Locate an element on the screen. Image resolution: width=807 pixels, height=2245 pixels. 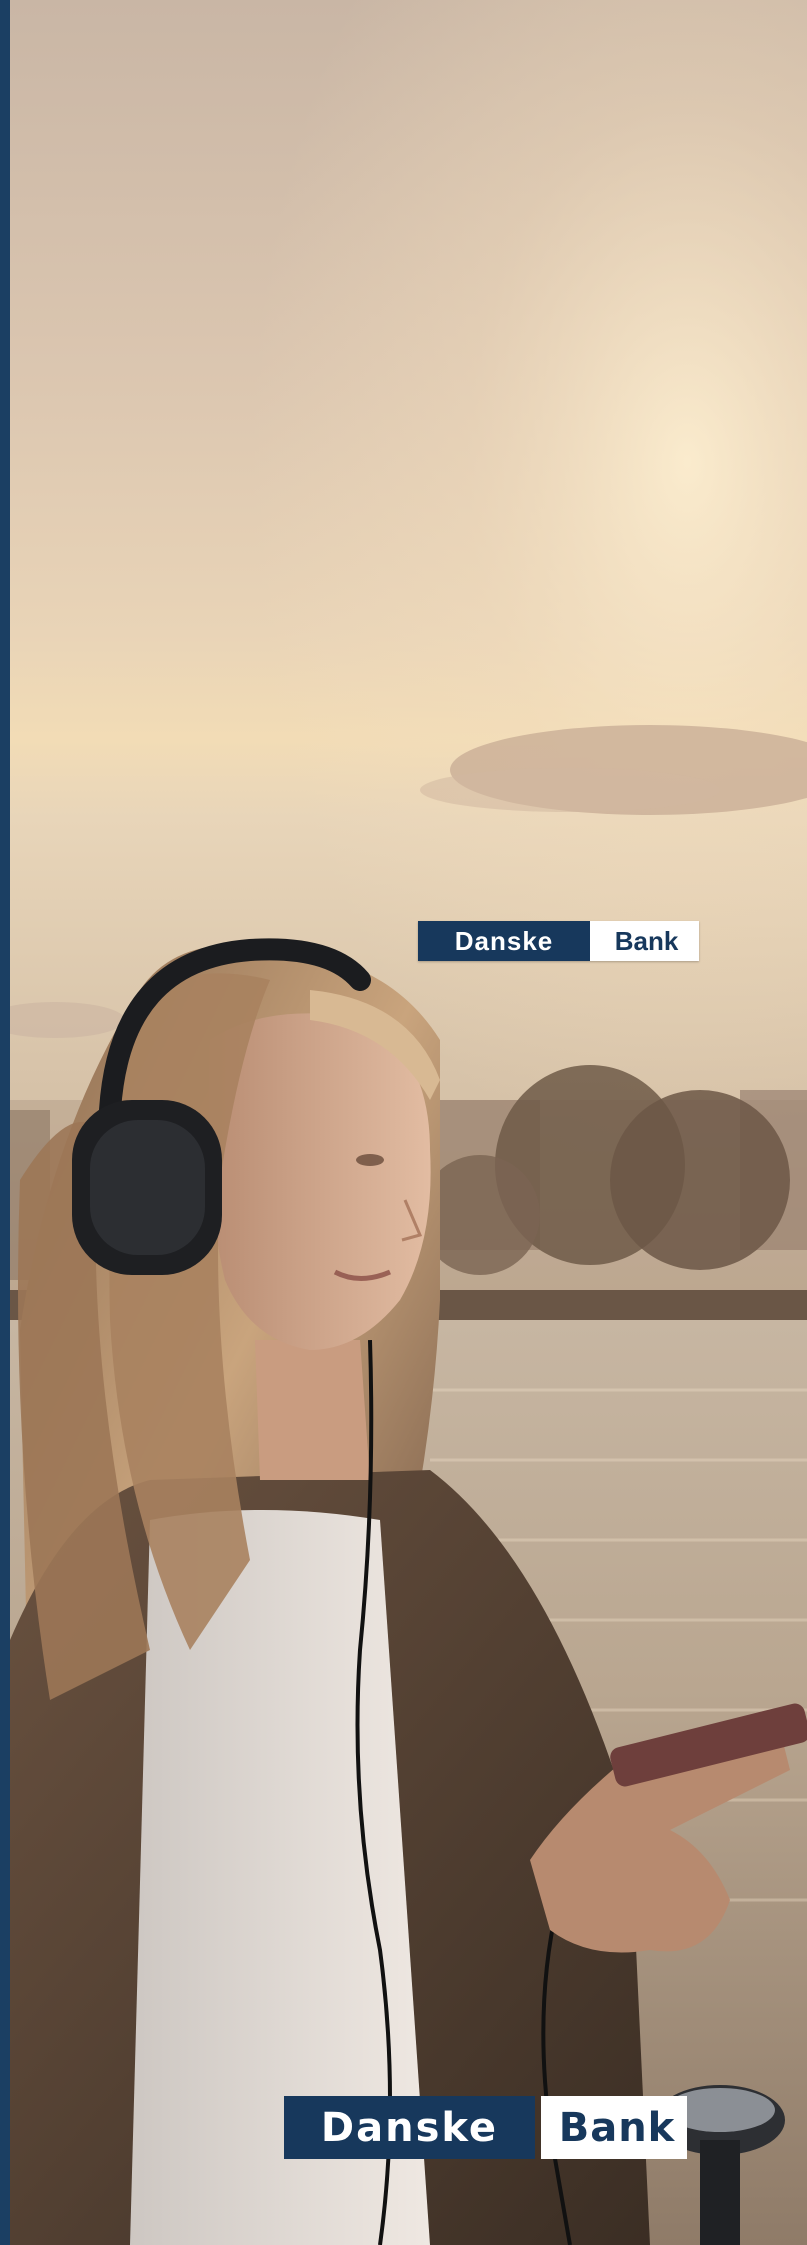
brand-logo-small: Danske Bank is located at coordinates (558, 941).